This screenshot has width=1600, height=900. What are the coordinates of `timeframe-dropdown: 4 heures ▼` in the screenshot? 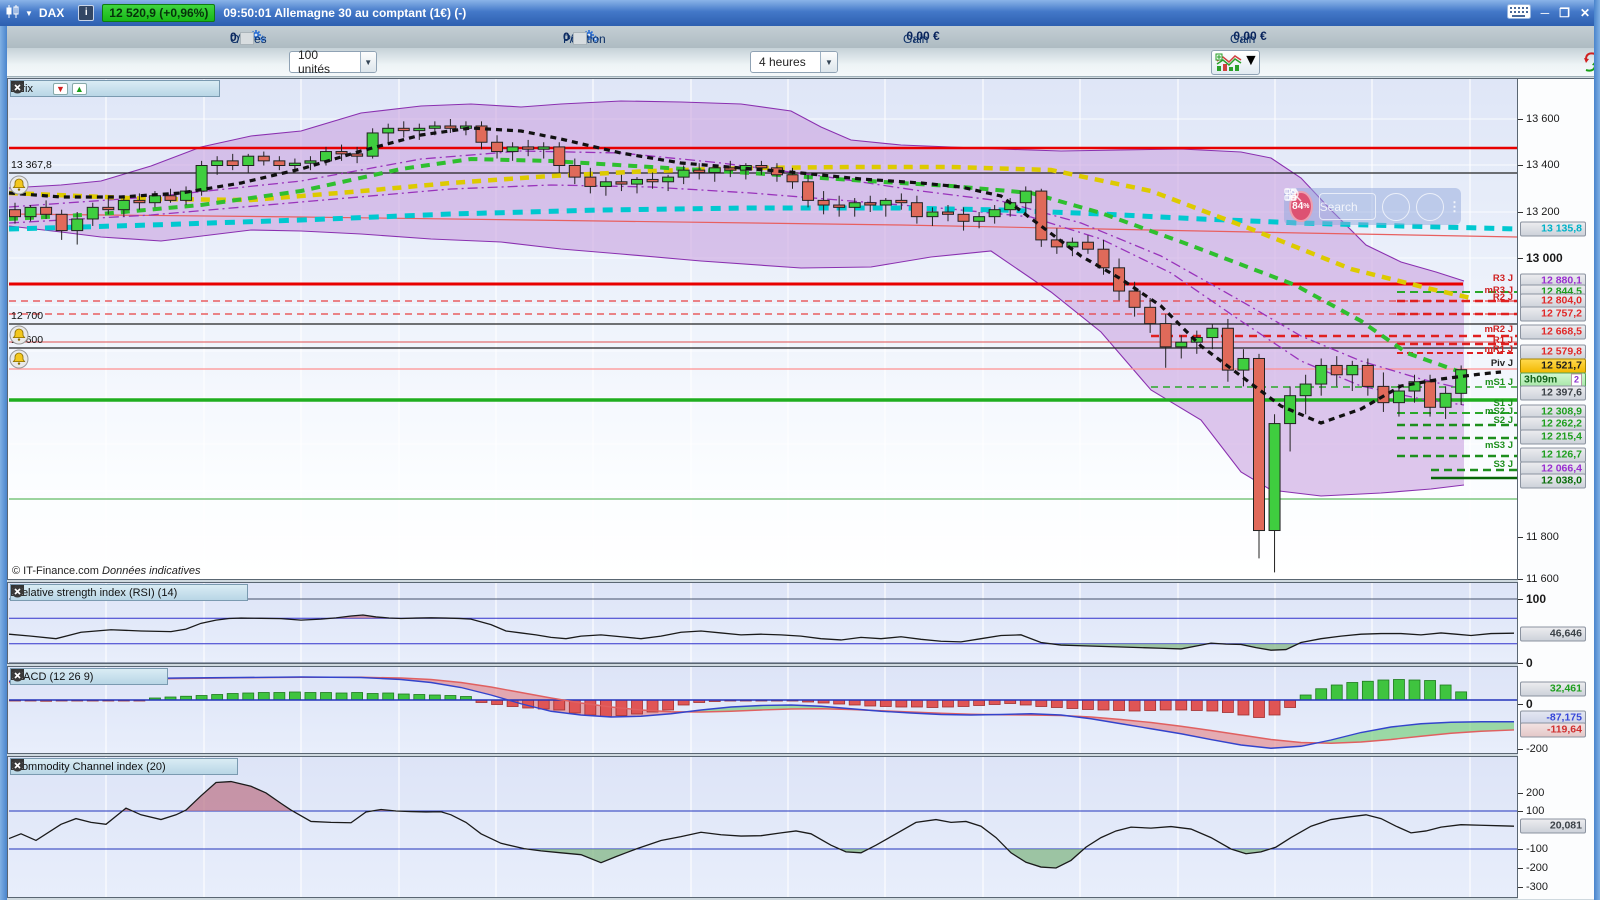 It's located at (794, 62).